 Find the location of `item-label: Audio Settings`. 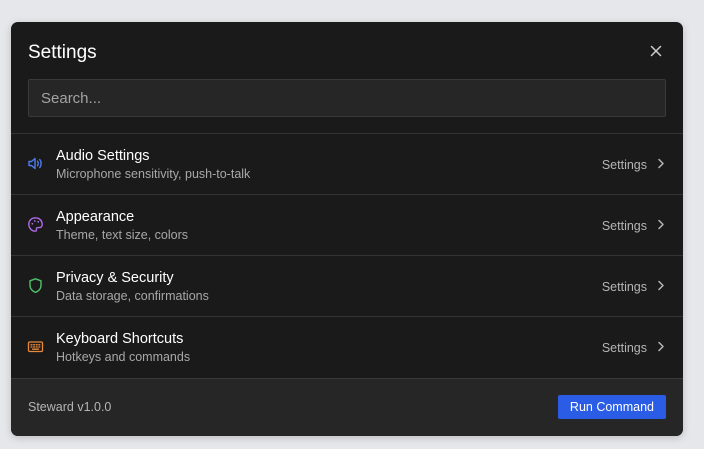

item-label: Audio Settings is located at coordinates (103, 156).